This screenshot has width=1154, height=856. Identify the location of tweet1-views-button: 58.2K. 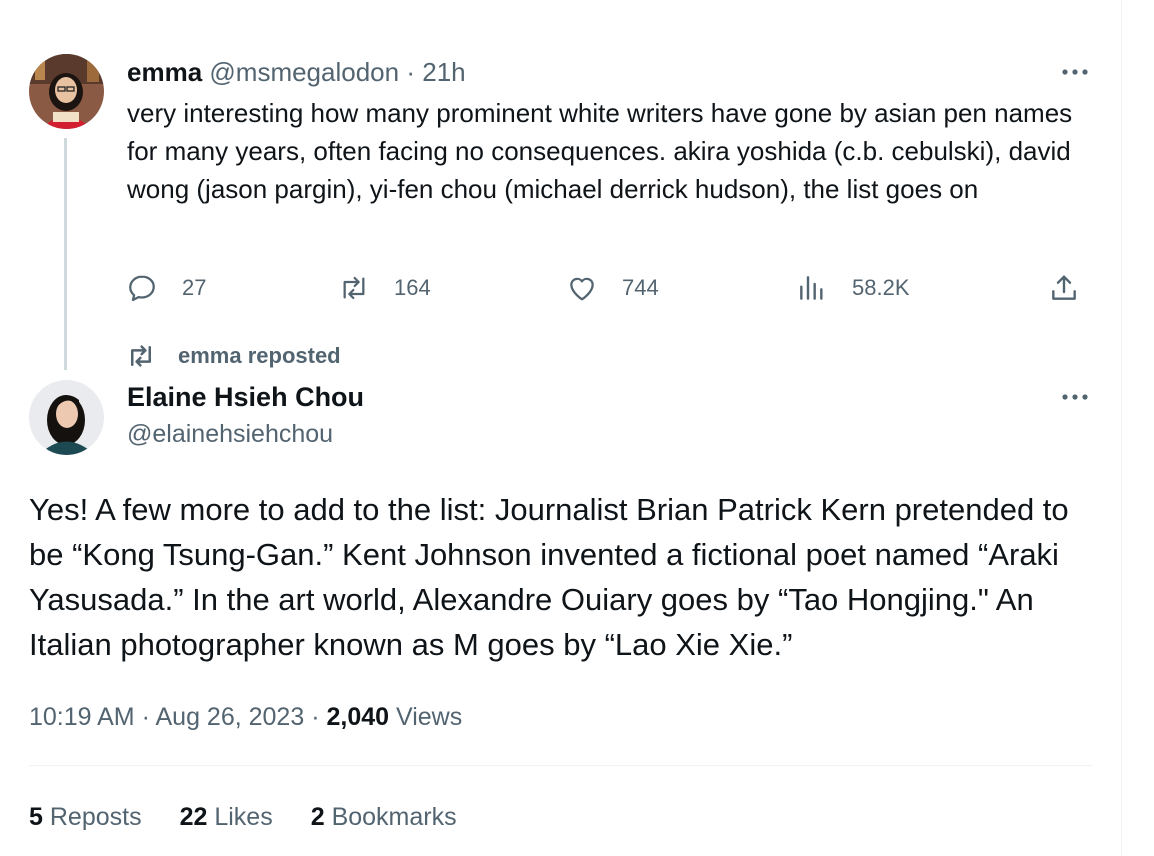
(853, 288).